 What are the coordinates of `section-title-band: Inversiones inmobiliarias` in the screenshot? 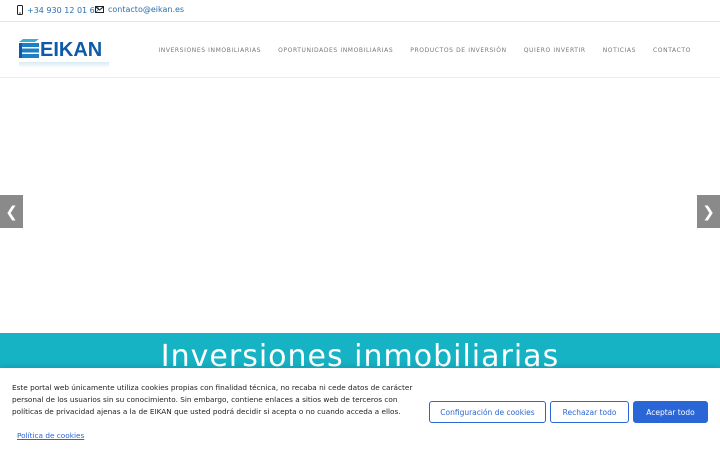 It's located at (360, 353).